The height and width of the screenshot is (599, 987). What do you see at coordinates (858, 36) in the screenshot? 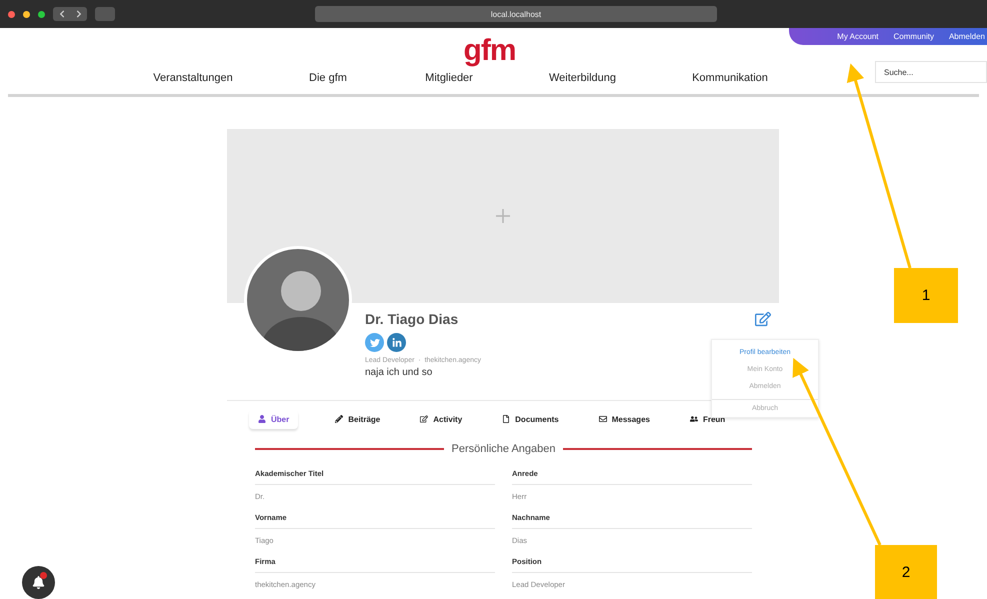
I see `account-link: My Account` at bounding box center [858, 36].